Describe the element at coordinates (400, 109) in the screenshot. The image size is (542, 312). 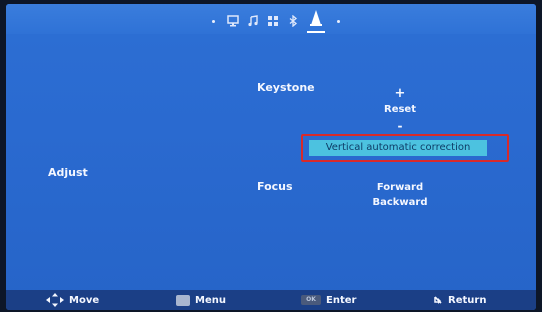
I see `keystone-reset-button: Reset` at that location.